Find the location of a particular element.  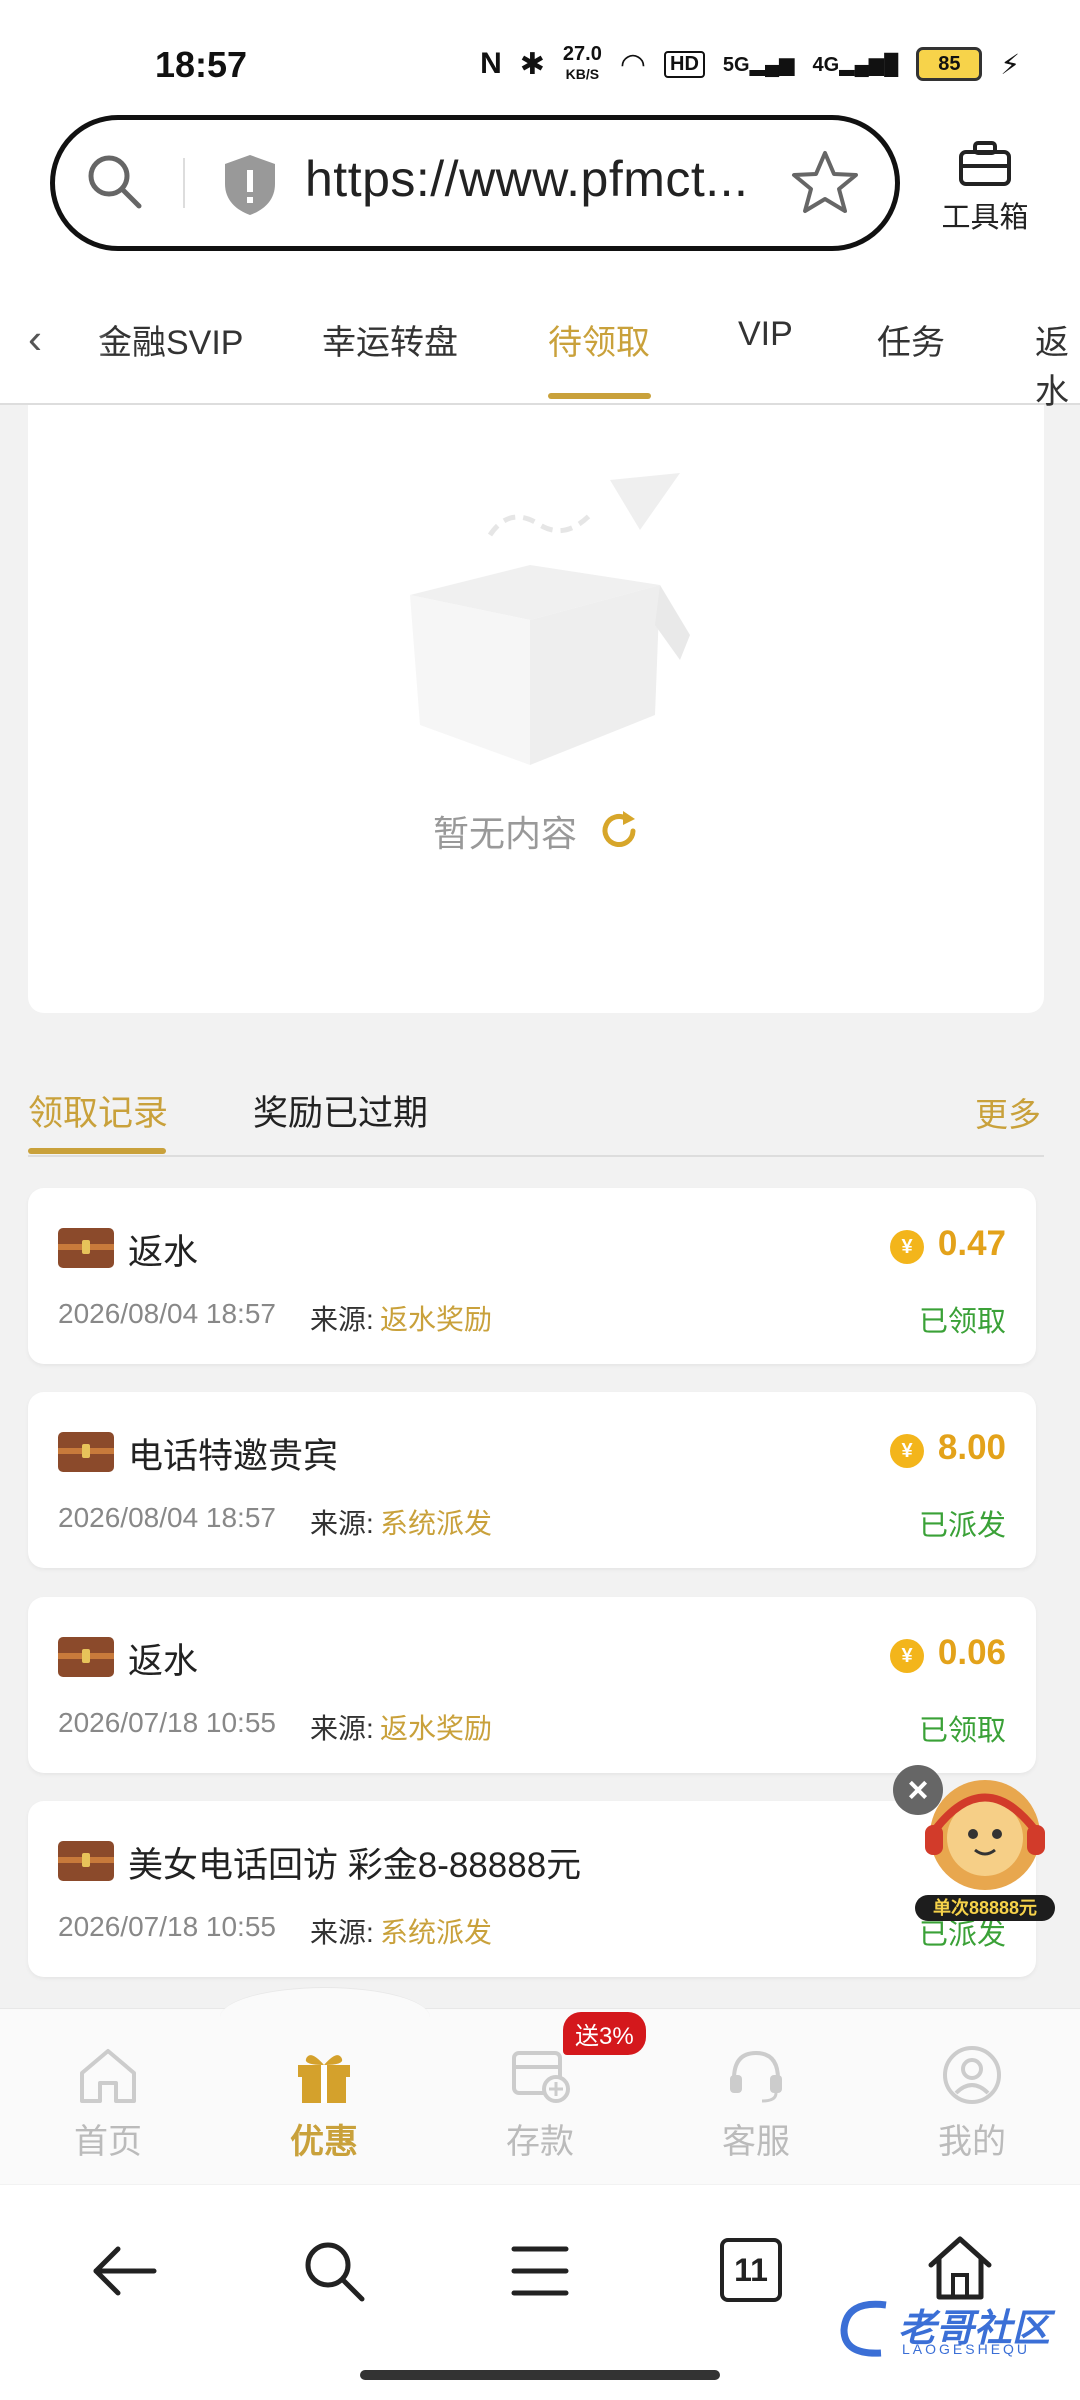

toolbox-button: 工具箱 is located at coordinates (985, 188).